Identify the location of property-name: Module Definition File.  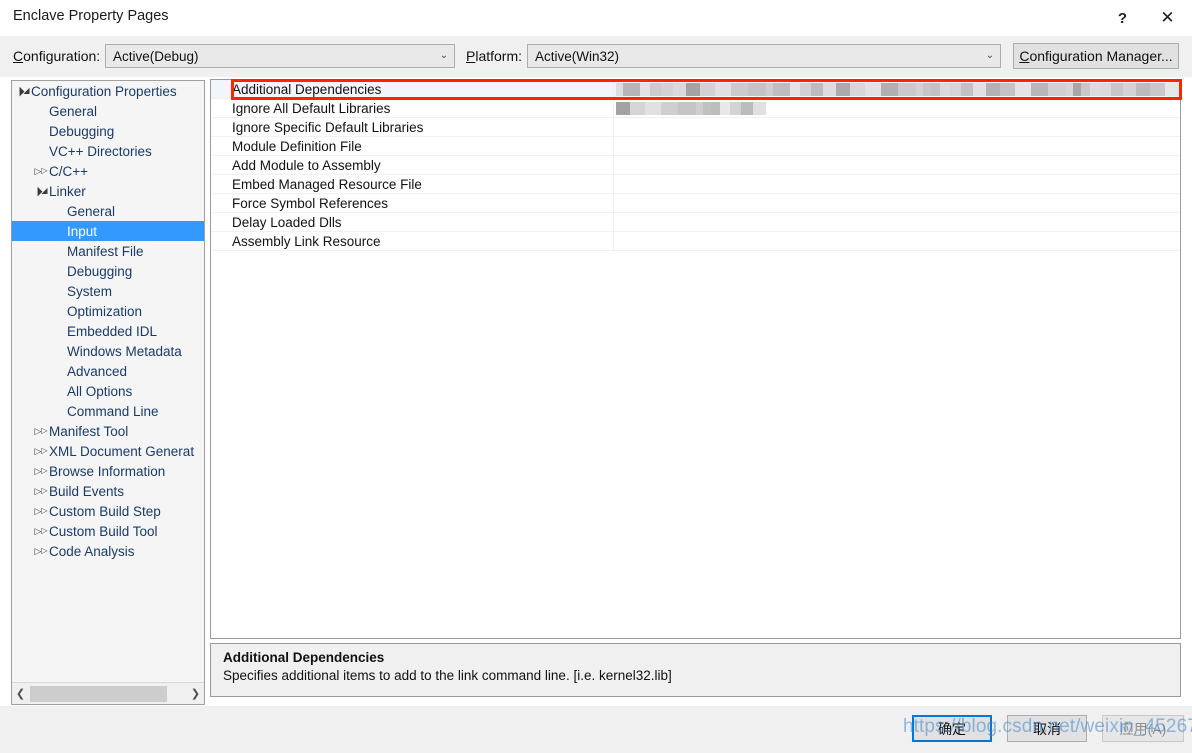
(412, 146).